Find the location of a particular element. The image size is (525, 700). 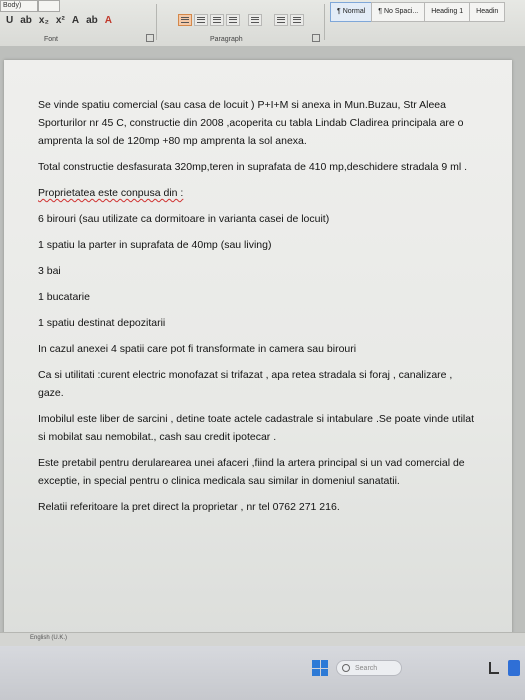

paragraph-group-label: Paragraph is located at coordinates (226, 39).